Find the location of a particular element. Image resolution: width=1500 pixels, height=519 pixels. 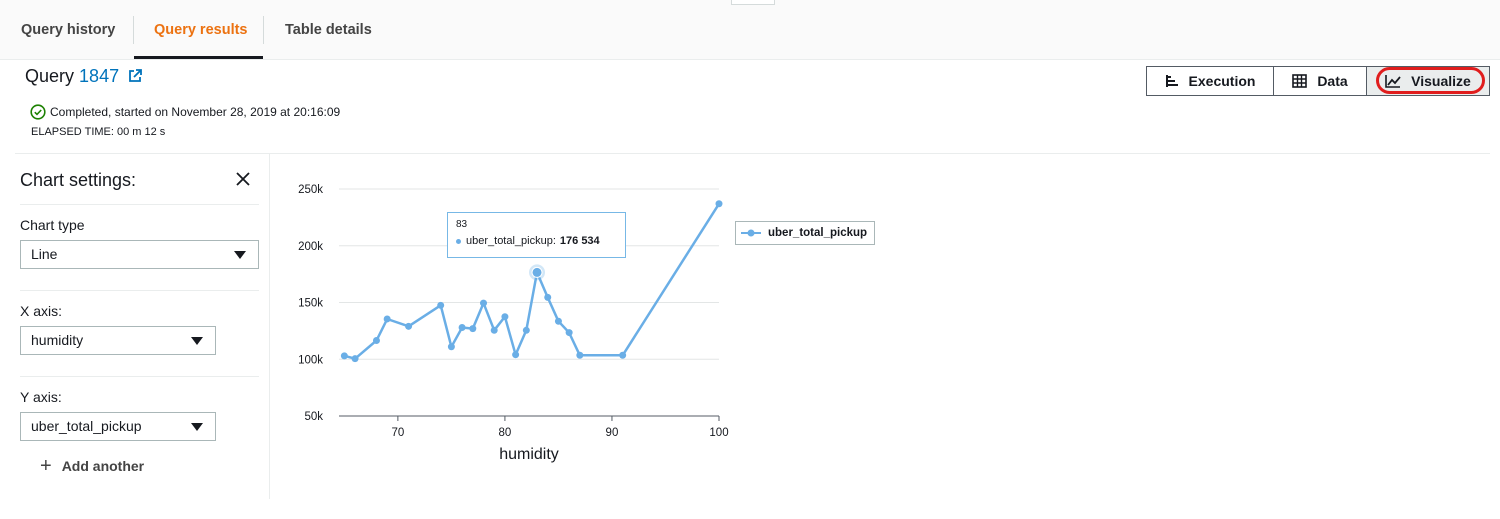

y-axis-value: uber_total_pickup is located at coordinates (86, 426).